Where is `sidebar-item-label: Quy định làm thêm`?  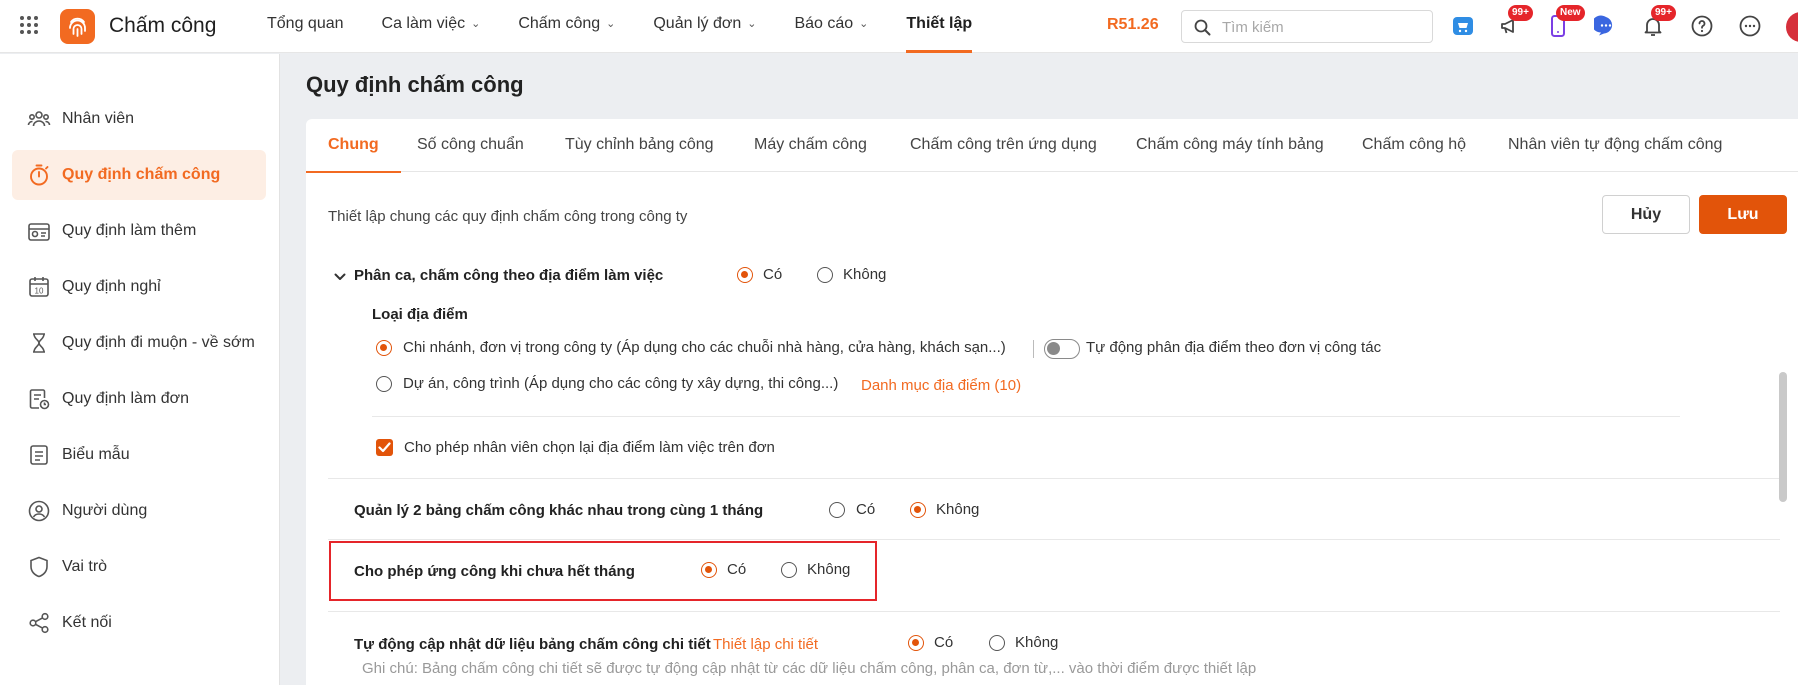 sidebar-item-label: Quy định làm thêm is located at coordinates (129, 230).